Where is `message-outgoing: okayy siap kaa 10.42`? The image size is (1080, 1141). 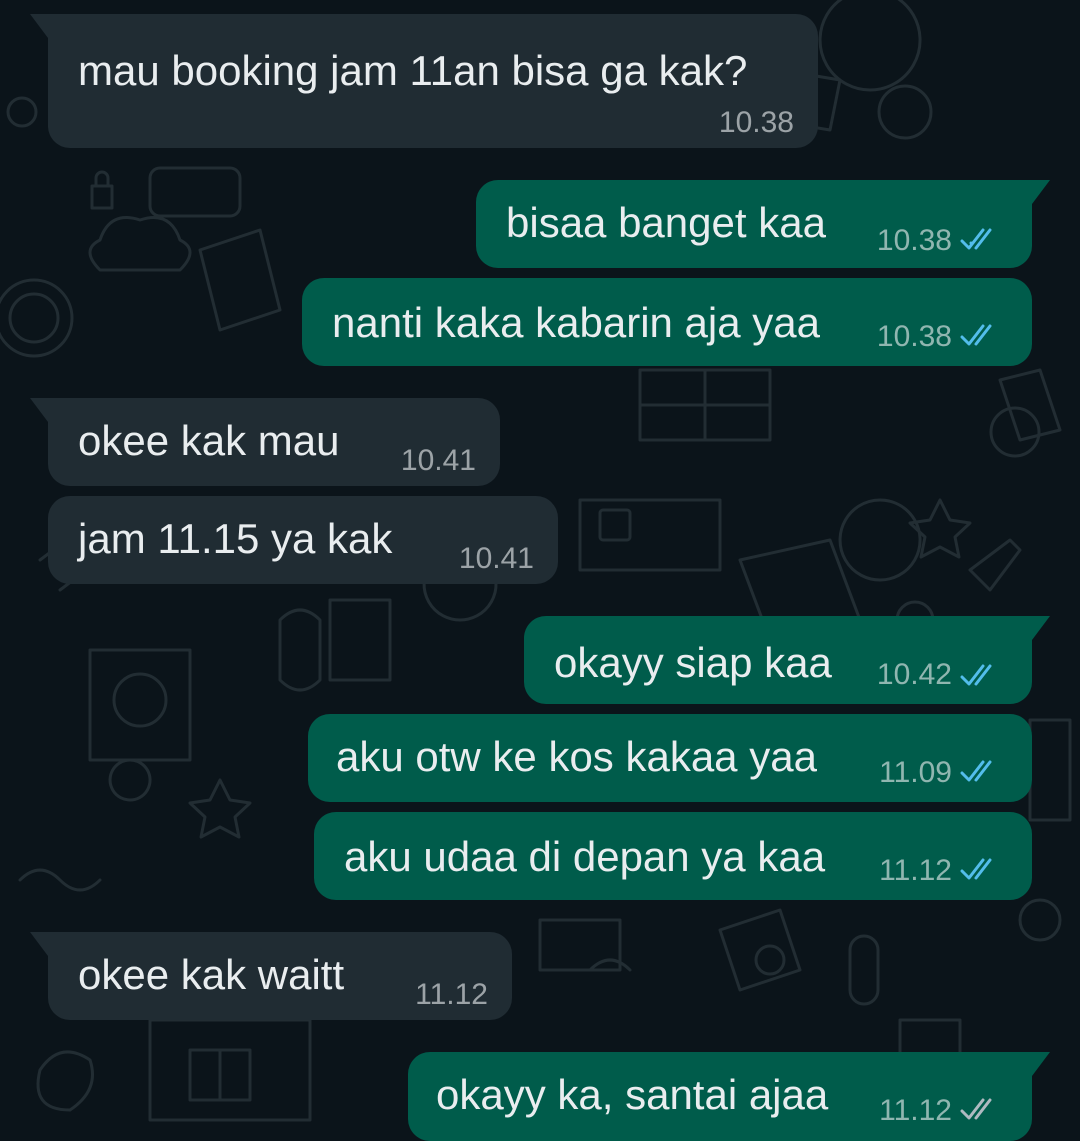 message-outgoing: okayy siap kaa 10.42 is located at coordinates (787, 660).